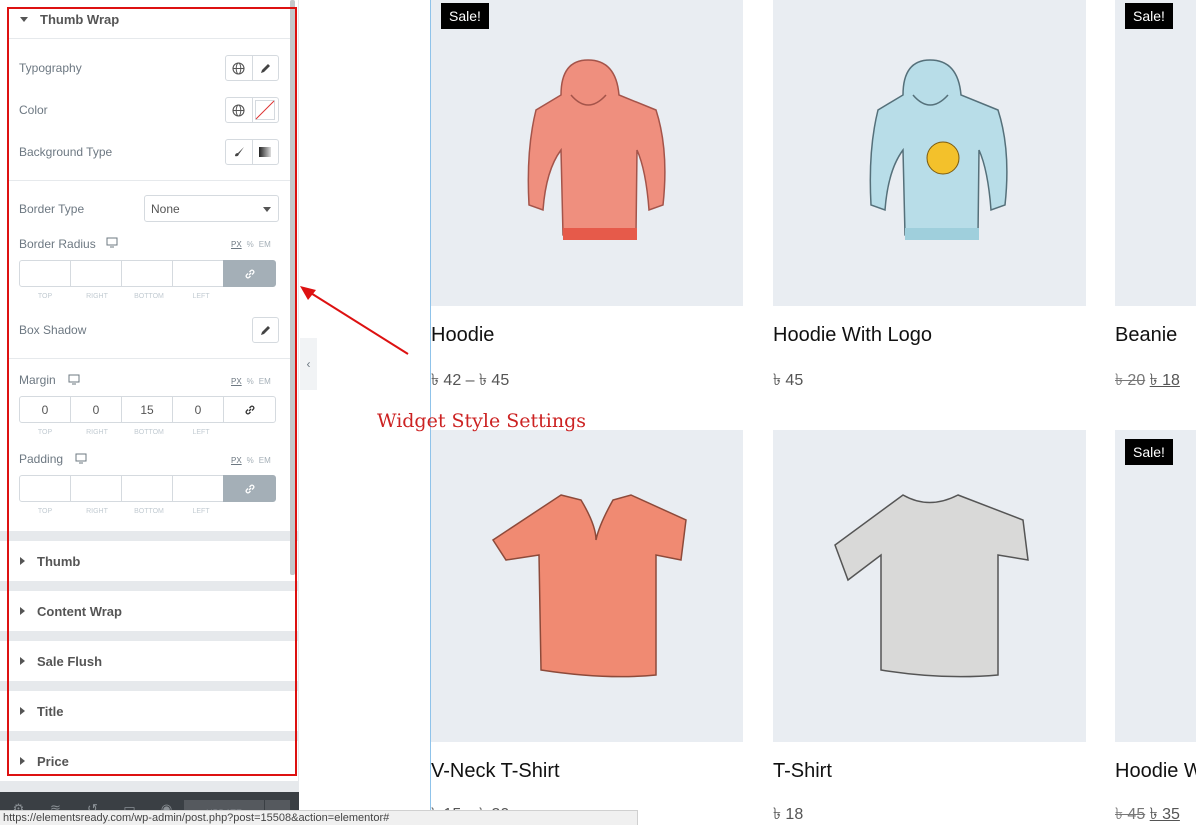 This screenshot has width=1196, height=828. What do you see at coordinates (1130, 814) in the screenshot?
I see `price-old: ৳ 45` at bounding box center [1130, 814].